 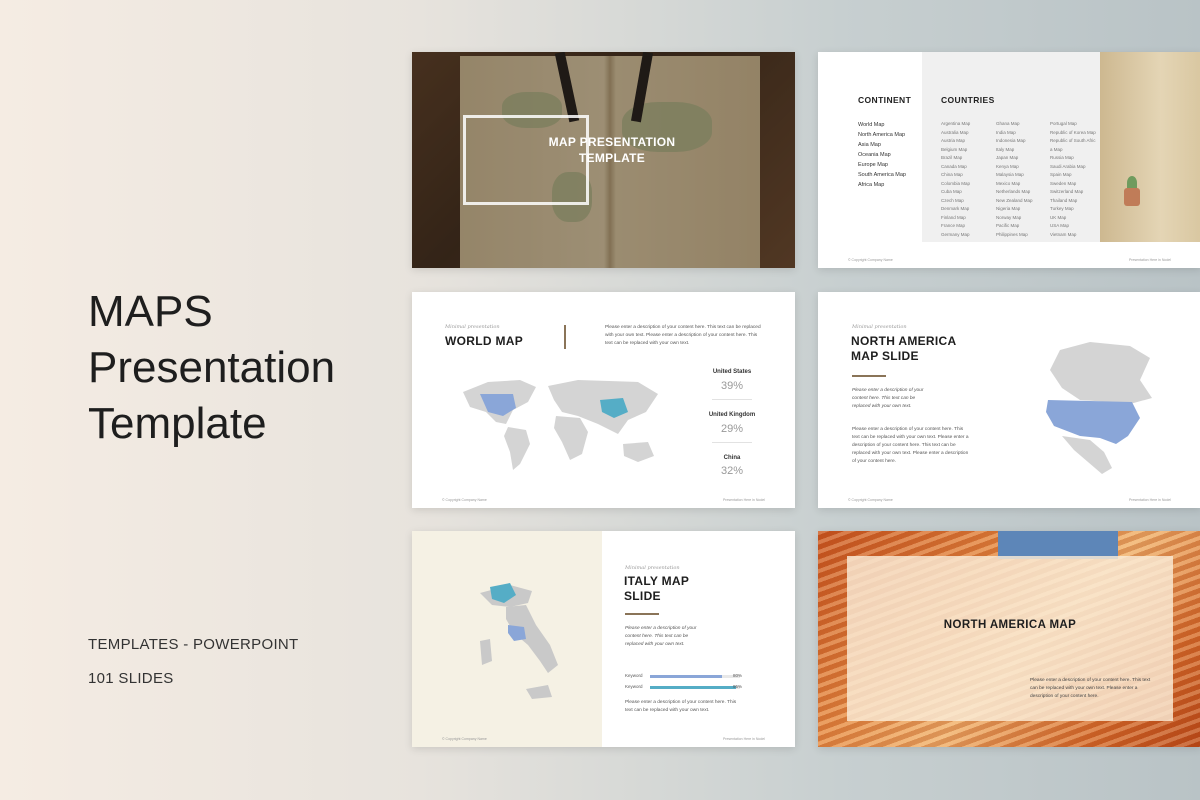 What do you see at coordinates (1014, 158) in the screenshot?
I see `country-item: Japan Map` at bounding box center [1014, 158].